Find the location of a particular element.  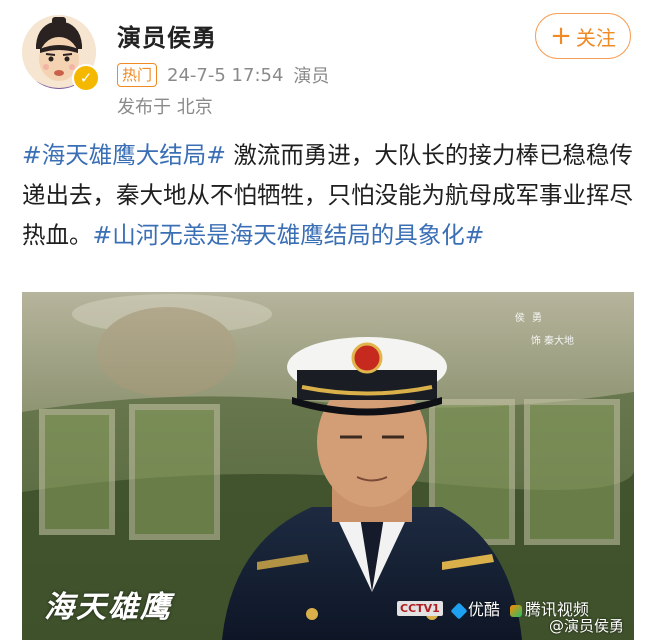

post-location: 发布于 北京 is located at coordinates (165, 107).